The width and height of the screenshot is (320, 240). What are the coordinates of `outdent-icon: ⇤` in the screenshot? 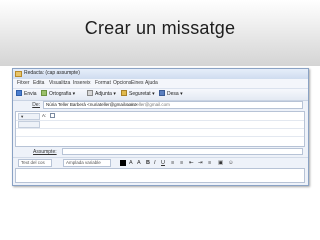 It's located at (191, 163).